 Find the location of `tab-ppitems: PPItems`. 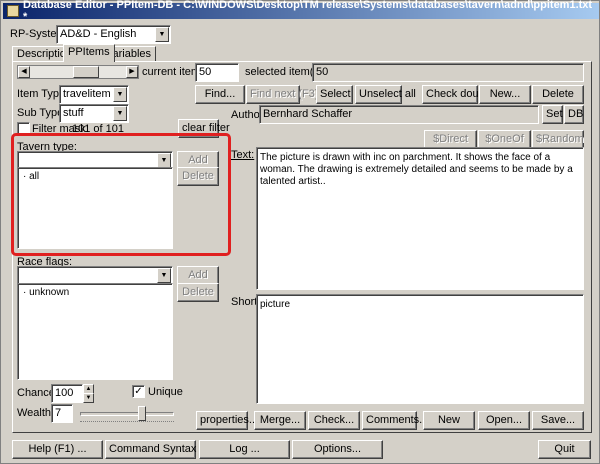

tab-ppitems: PPItems is located at coordinates (89, 53).